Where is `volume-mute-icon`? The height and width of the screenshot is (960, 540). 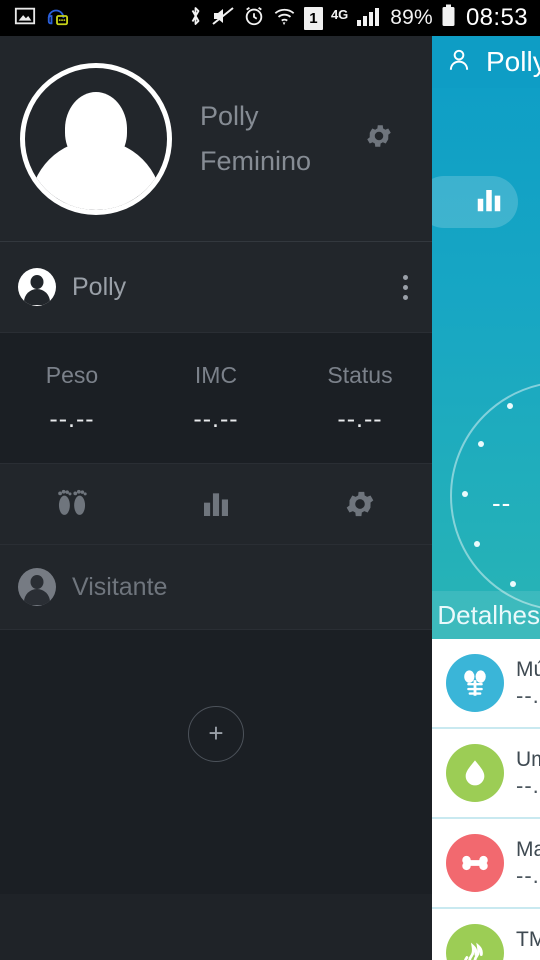
volume-mute-icon is located at coordinates (223, 18).